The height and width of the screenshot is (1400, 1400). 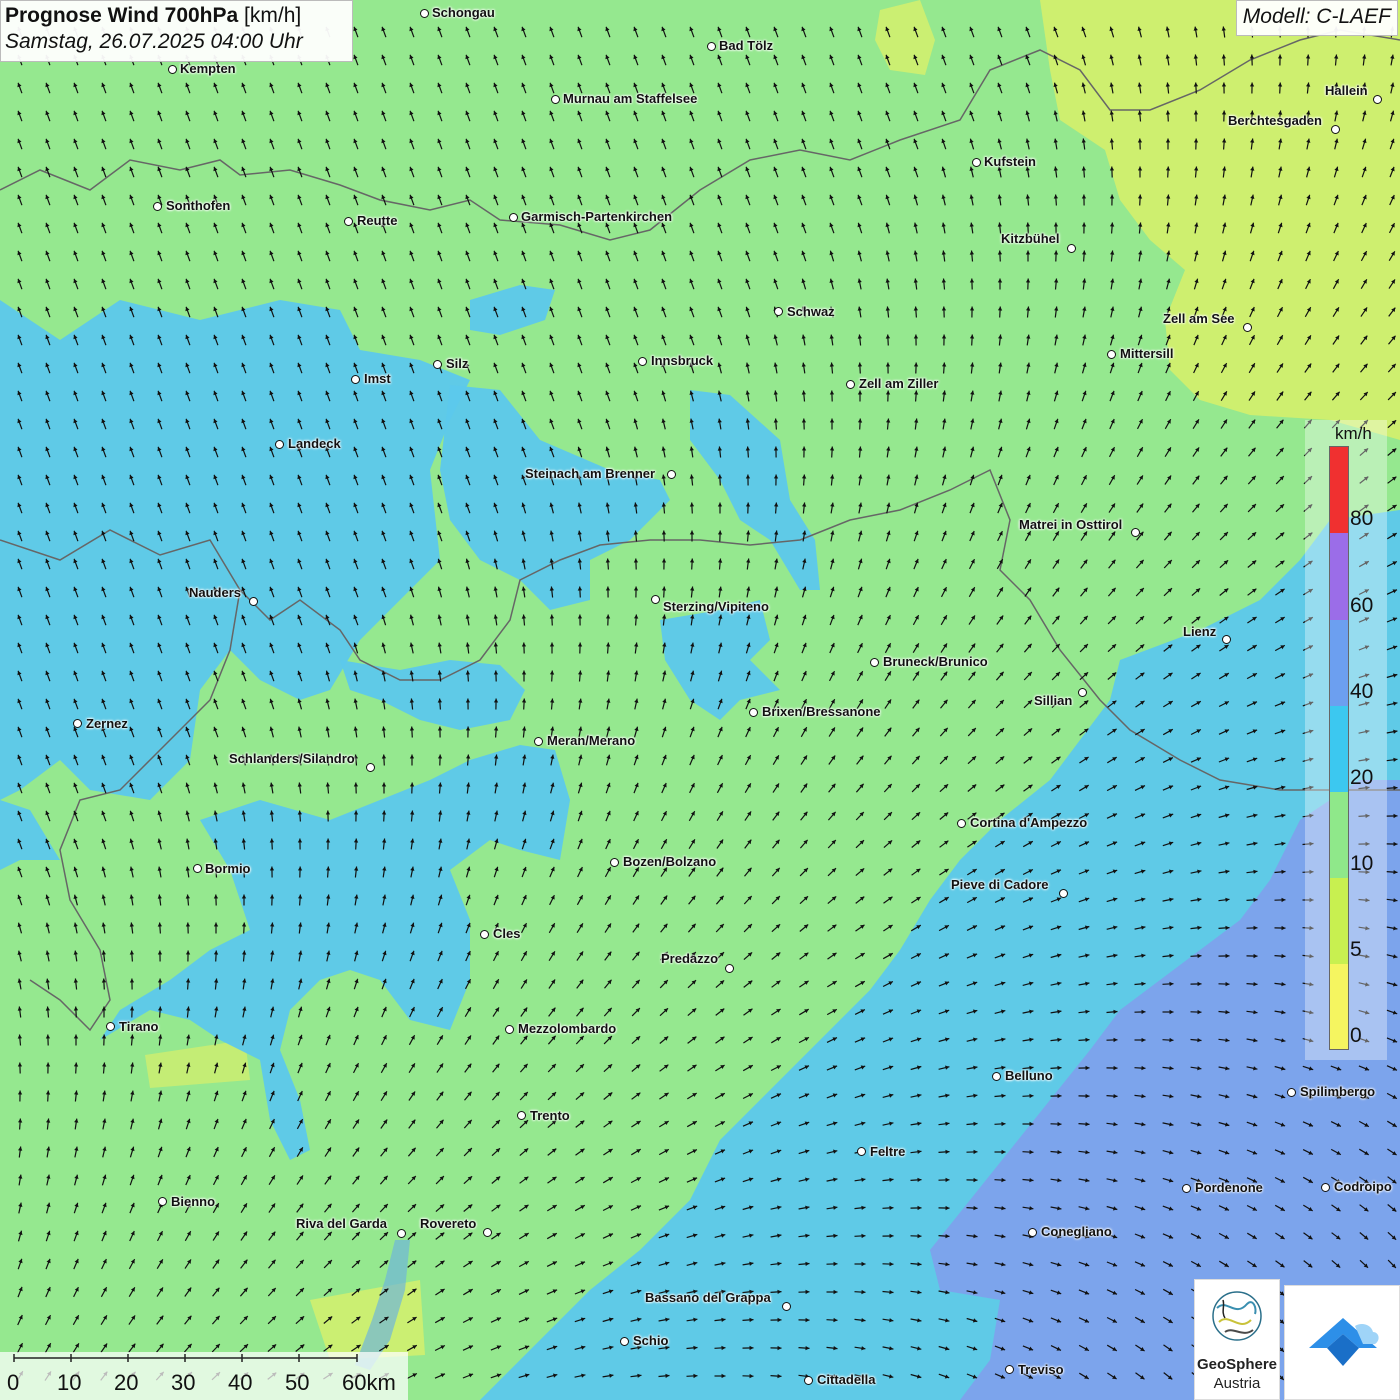 What do you see at coordinates (463, 12) in the screenshot?
I see `city-label: Schongau` at bounding box center [463, 12].